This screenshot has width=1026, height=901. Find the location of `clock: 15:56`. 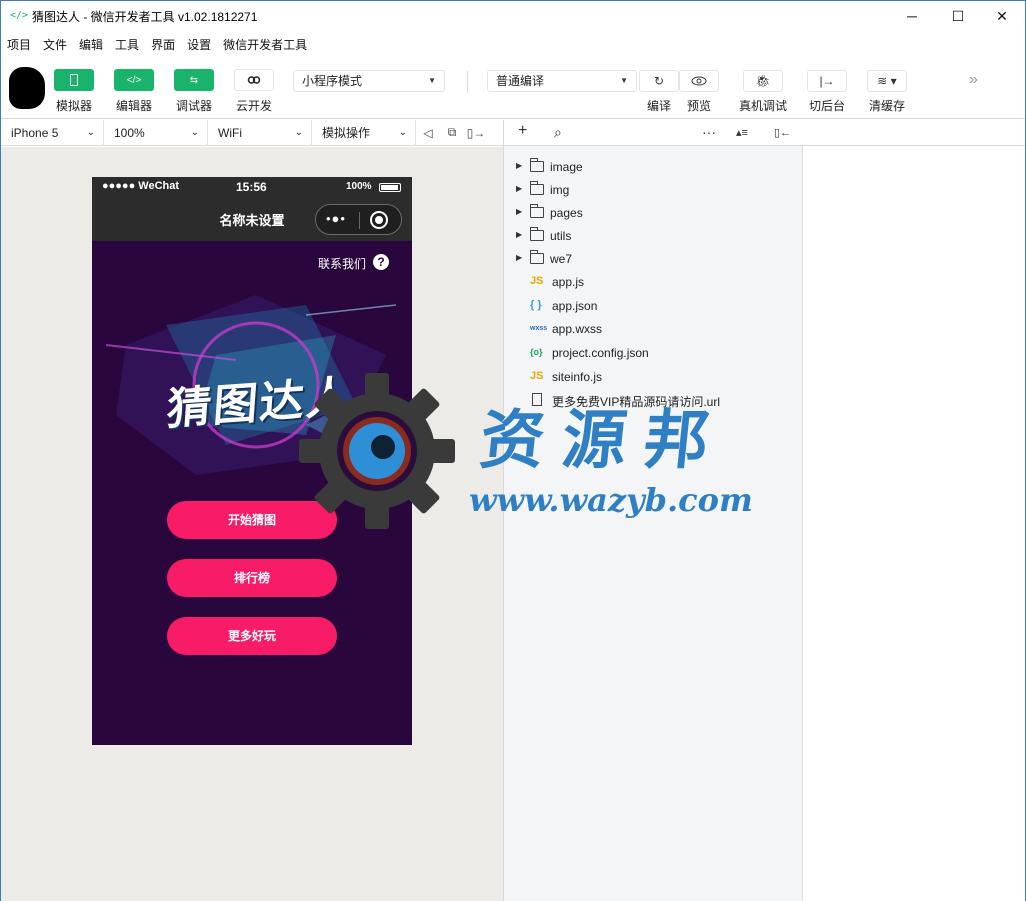

clock: 15:56 is located at coordinates (251, 187).